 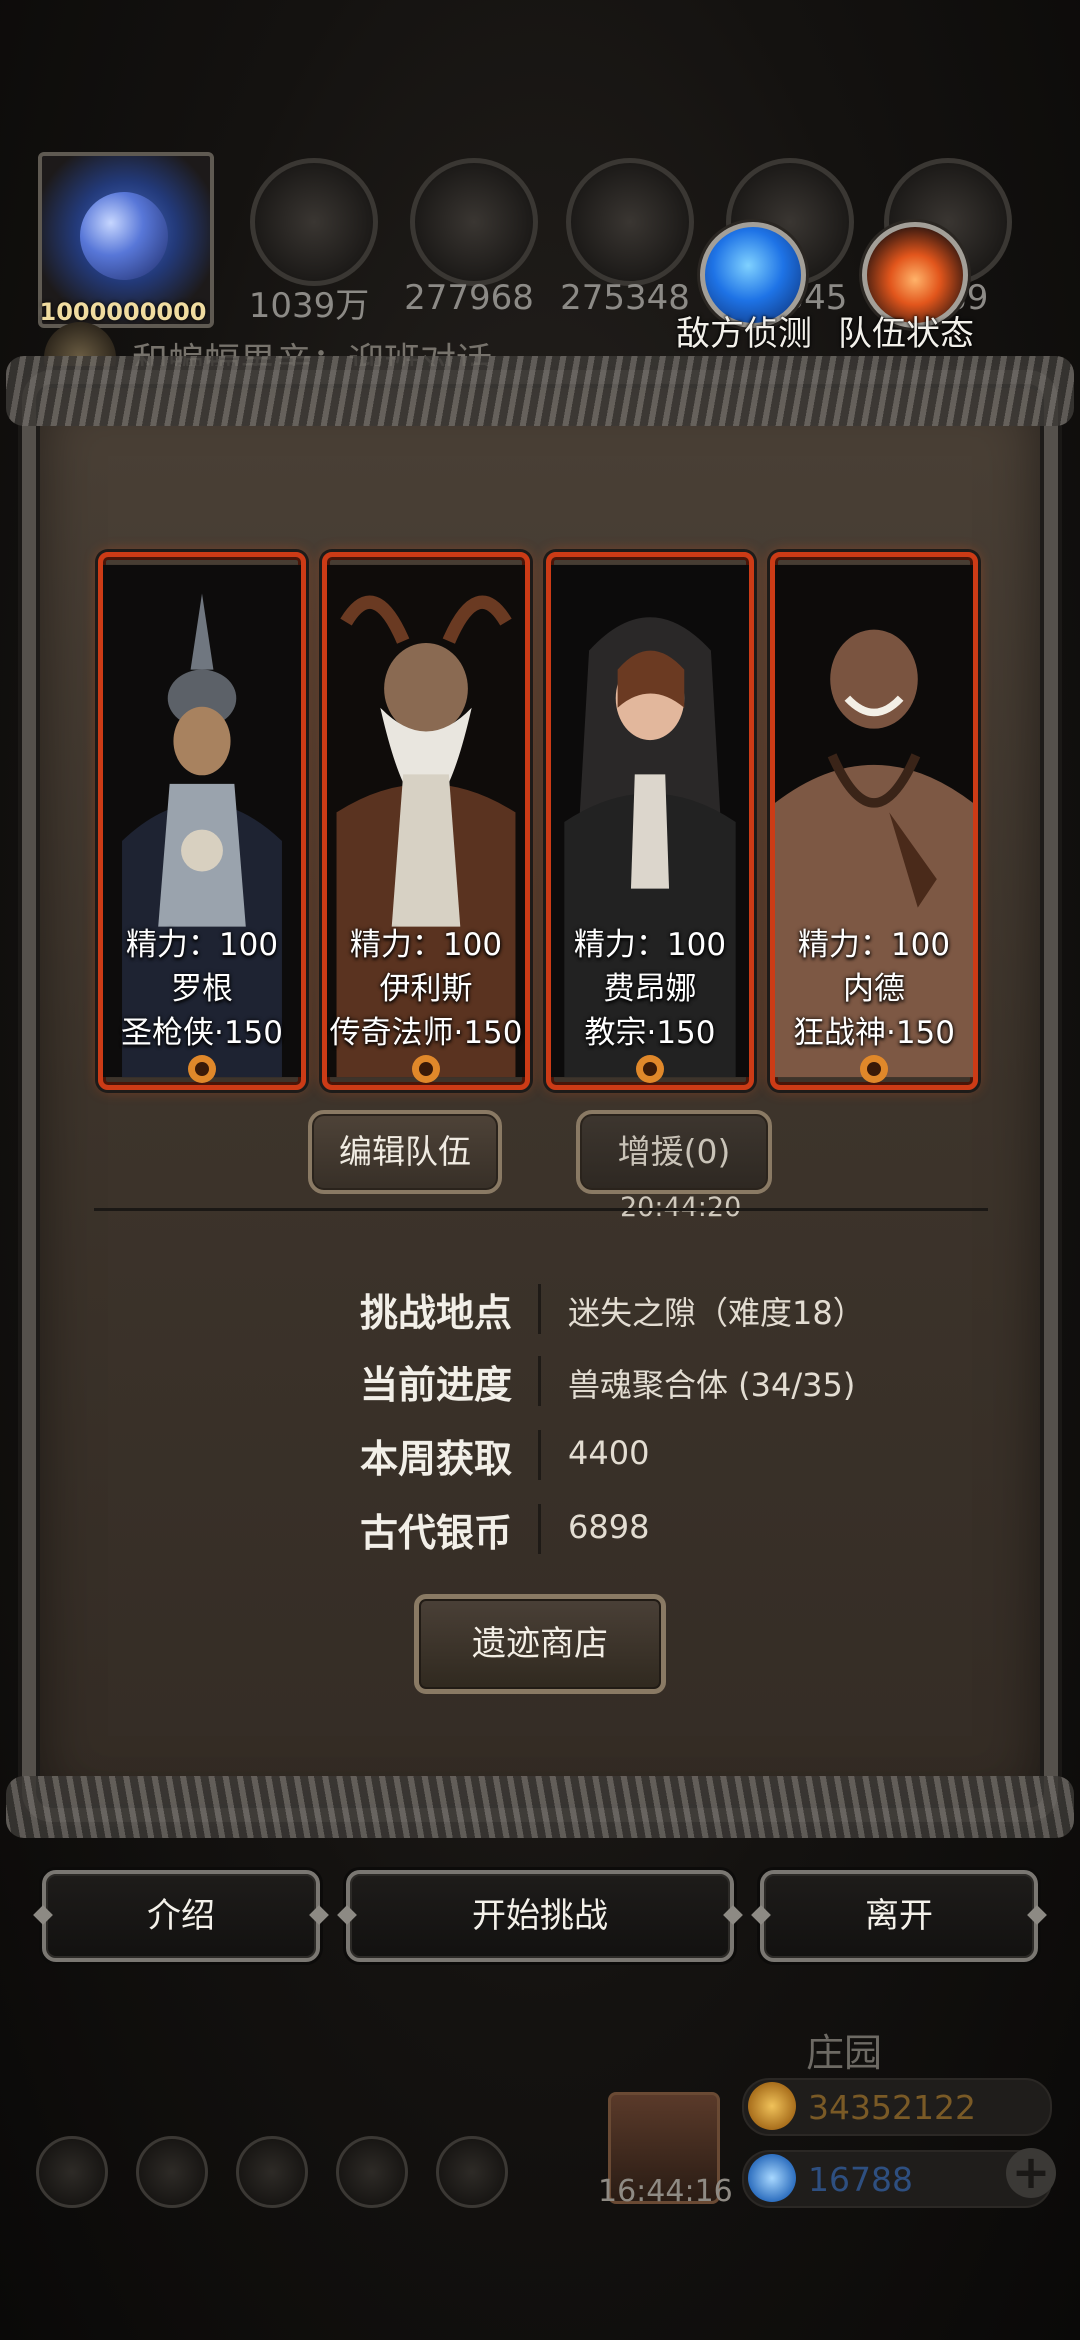 What do you see at coordinates (874, 1033) in the screenshot?
I see `hero-class-level: 狂战神·150` at bounding box center [874, 1033].